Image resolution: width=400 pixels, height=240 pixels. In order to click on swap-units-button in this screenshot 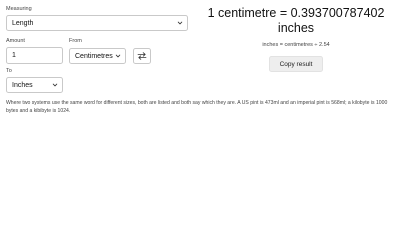, I will do `click(142, 56)`.